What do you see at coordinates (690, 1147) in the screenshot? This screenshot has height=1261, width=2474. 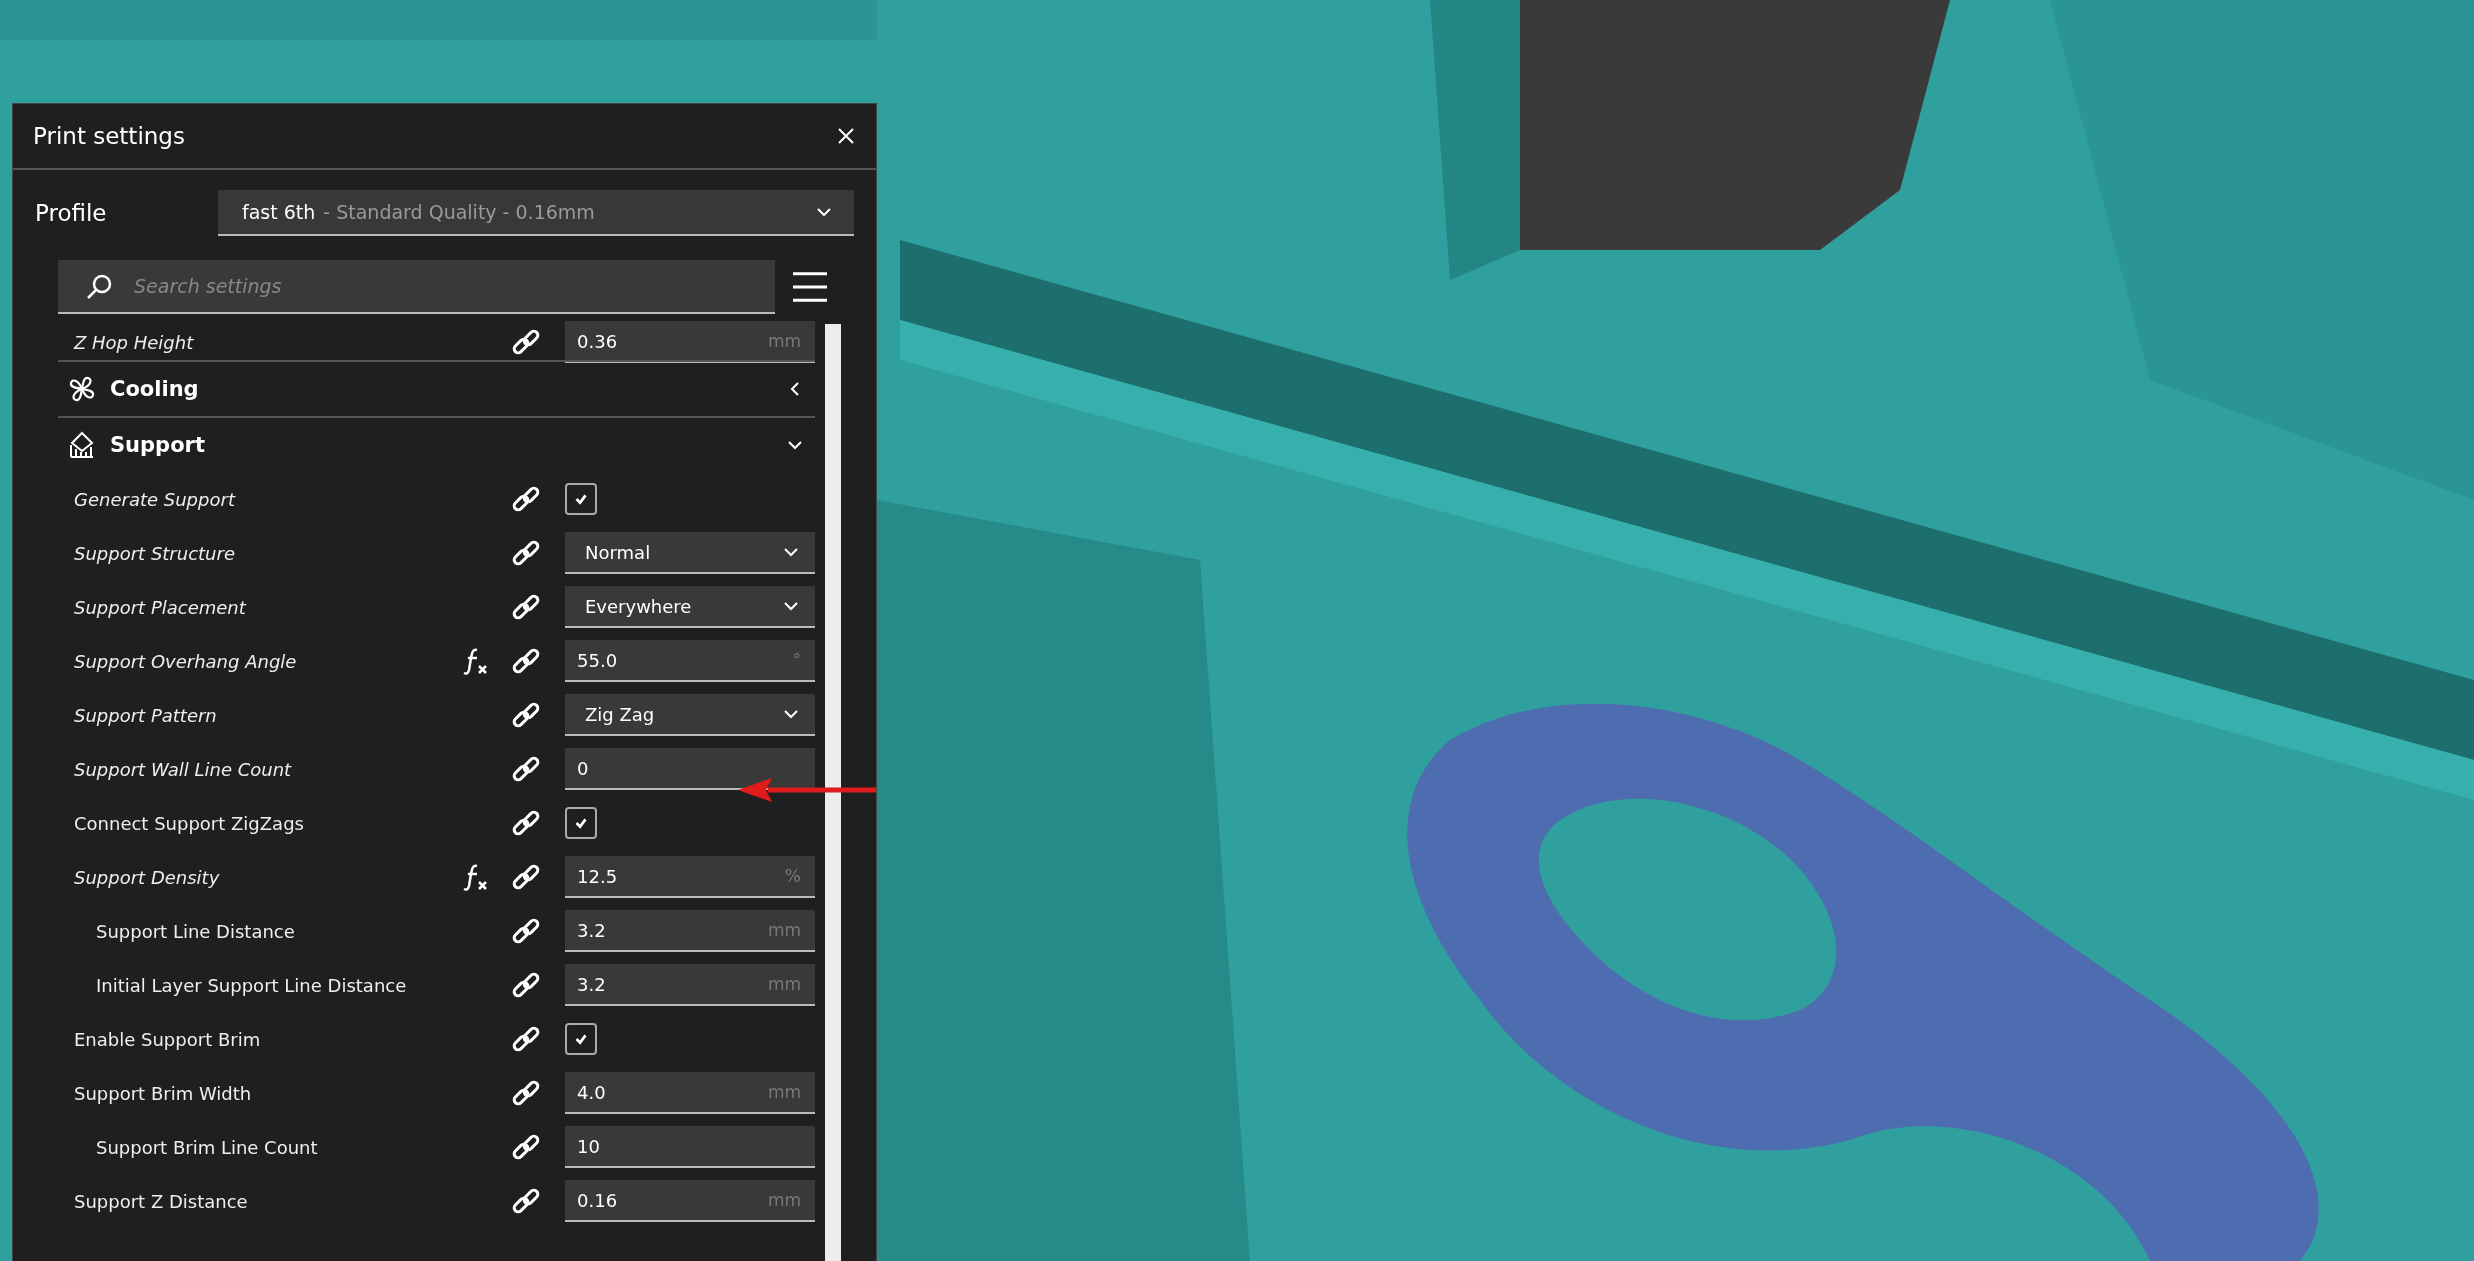 I see `number-field: 10` at bounding box center [690, 1147].